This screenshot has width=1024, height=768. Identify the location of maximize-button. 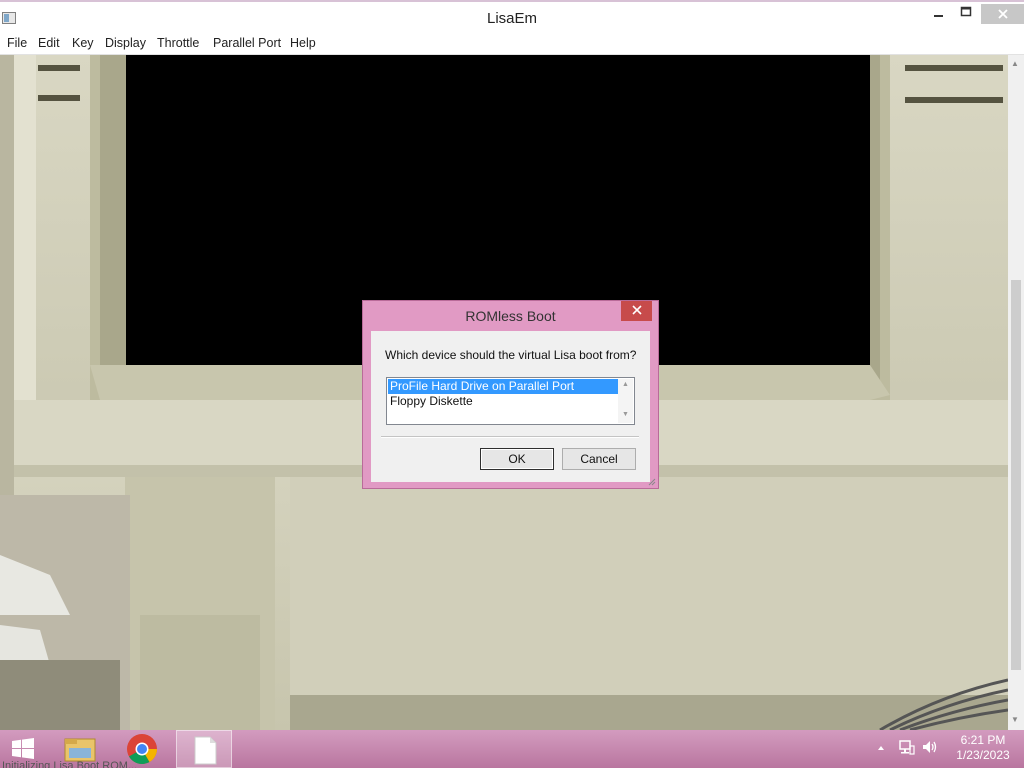
(966, 14).